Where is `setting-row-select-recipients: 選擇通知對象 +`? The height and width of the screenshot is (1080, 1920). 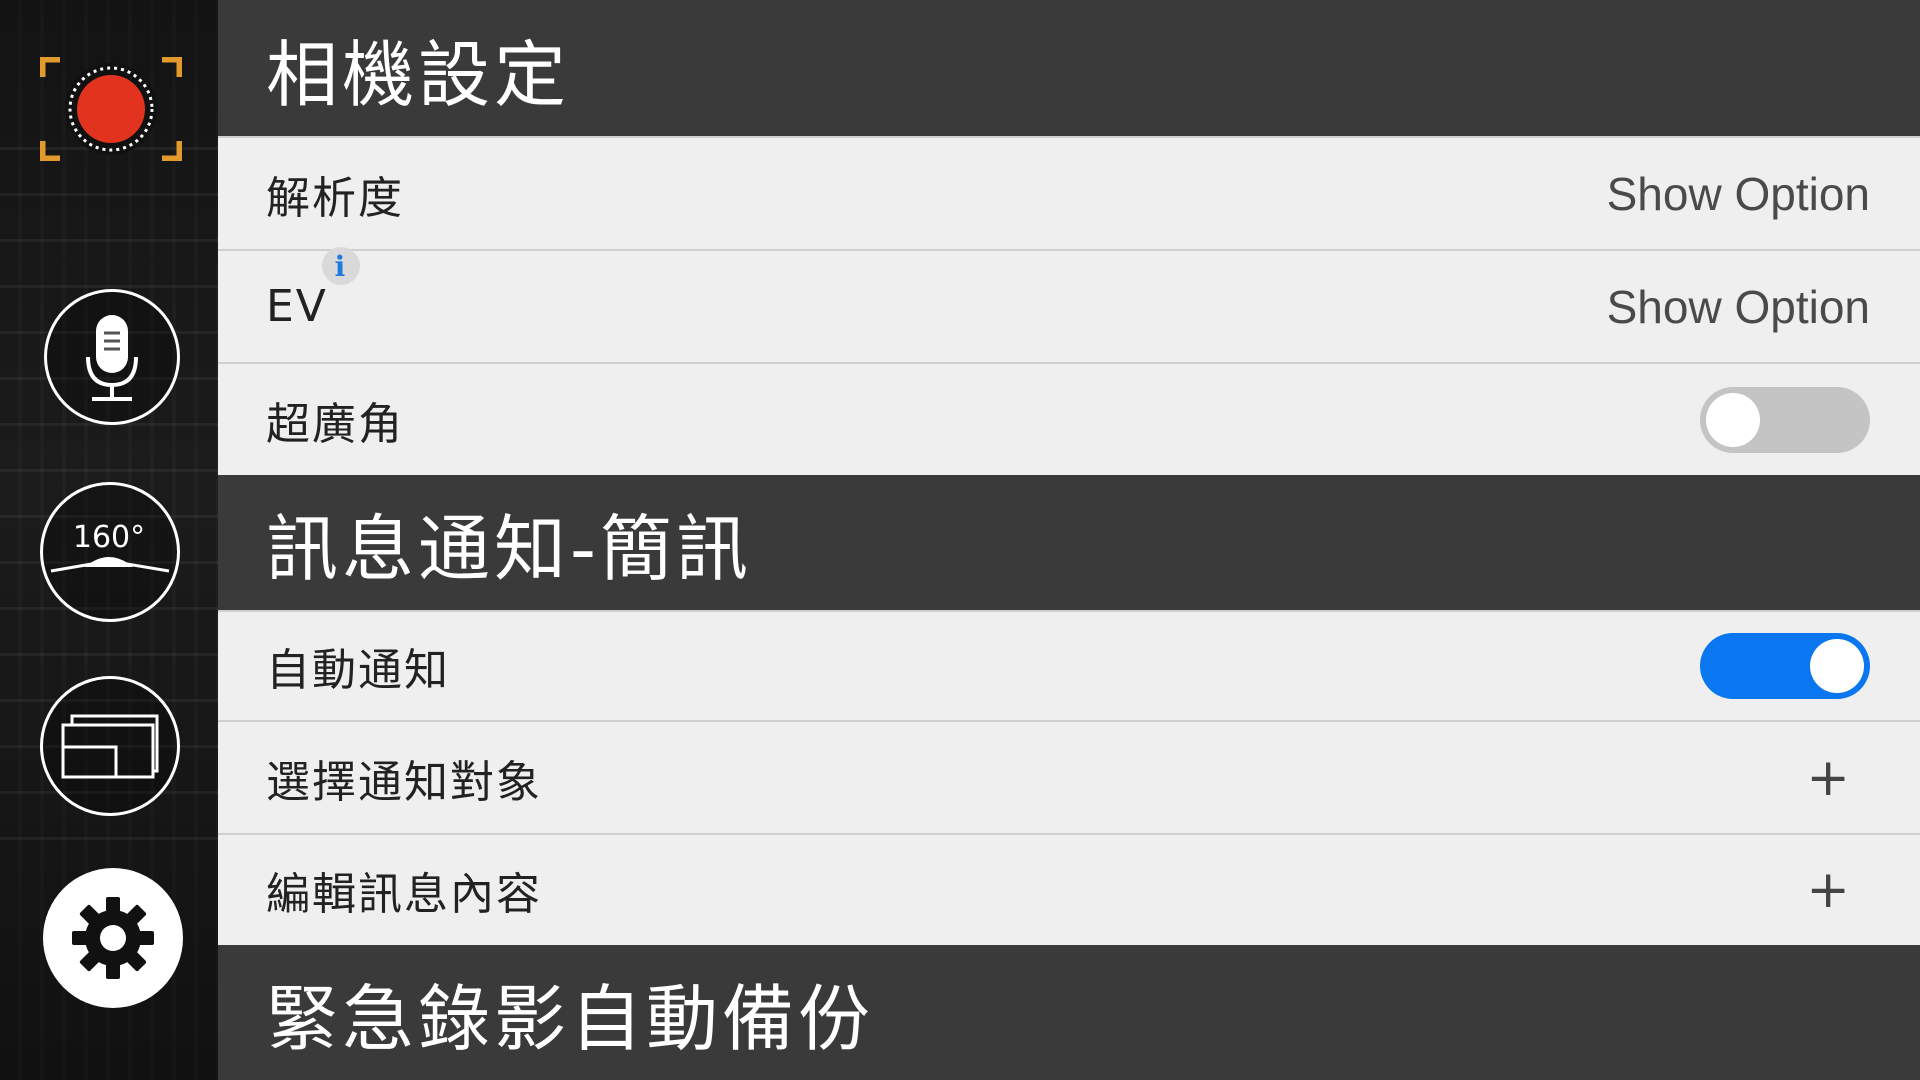 setting-row-select-recipients: 選擇通知對象 + is located at coordinates (1069, 776).